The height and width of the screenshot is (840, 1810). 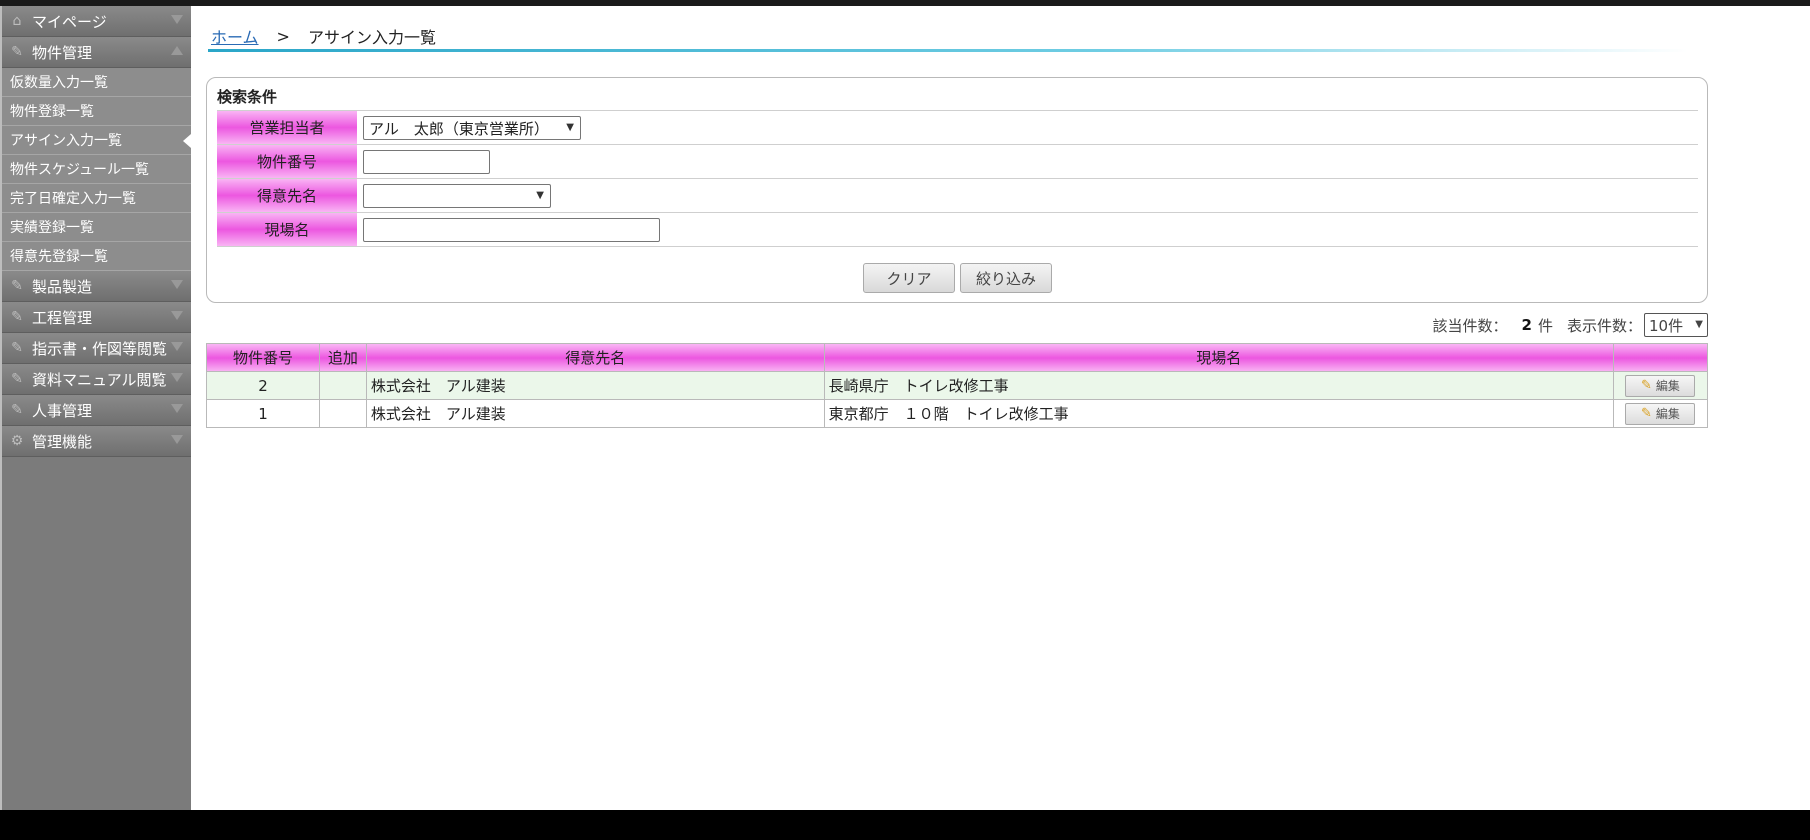 I want to click on sidebar-item-kotei: ✎ 工程管理, so click(x=96, y=317).